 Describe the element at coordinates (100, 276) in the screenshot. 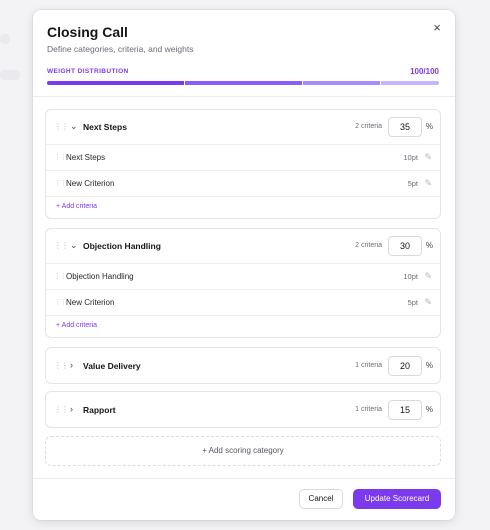

I see `criterion-name: Objection Handling` at that location.